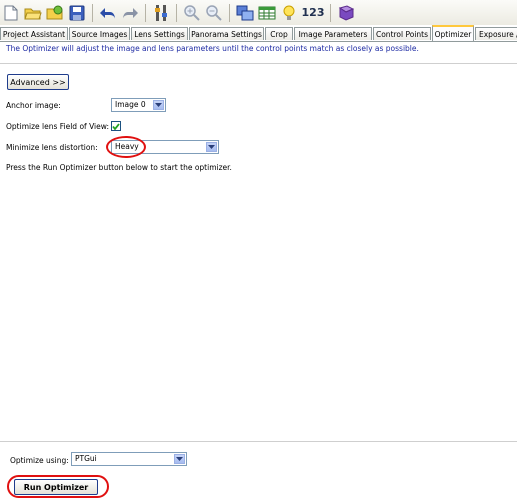 This screenshot has height=499, width=517. What do you see at coordinates (402, 33) in the screenshot?
I see `tab-control-points: Control Points` at bounding box center [402, 33].